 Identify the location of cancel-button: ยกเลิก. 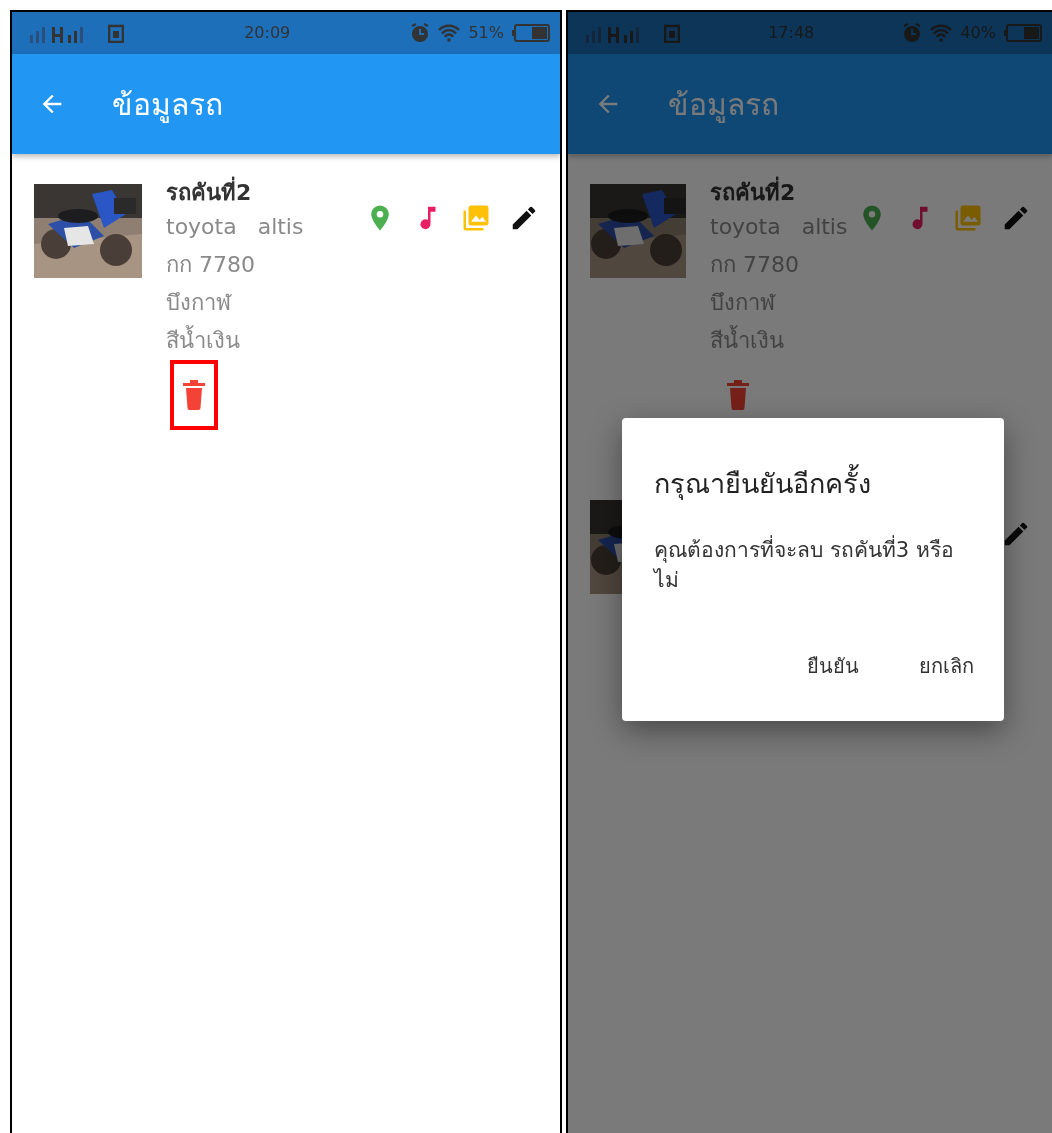
(946, 665).